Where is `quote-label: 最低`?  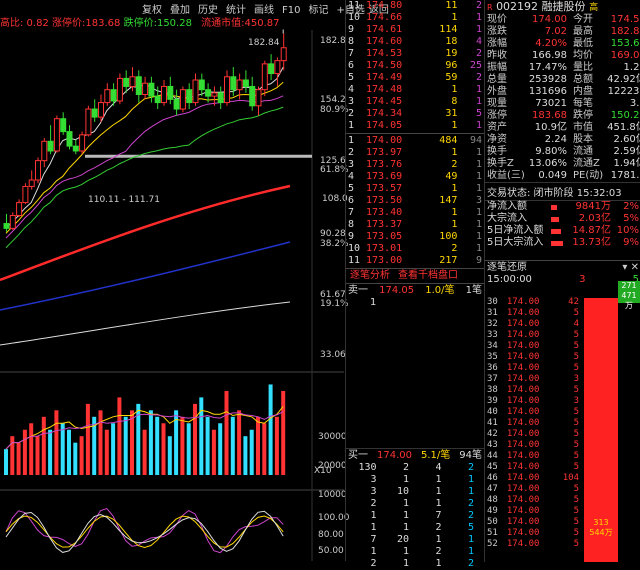 quote-label: 最低 is located at coordinates (583, 43).